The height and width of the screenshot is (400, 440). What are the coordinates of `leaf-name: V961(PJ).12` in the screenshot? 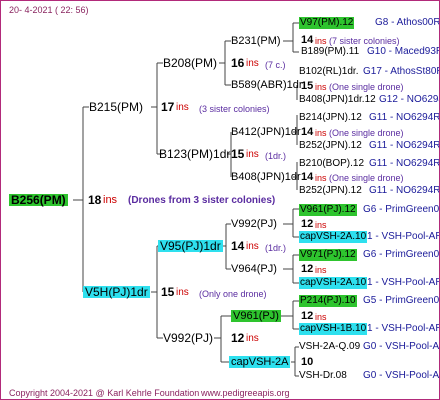 It's located at (328, 210).